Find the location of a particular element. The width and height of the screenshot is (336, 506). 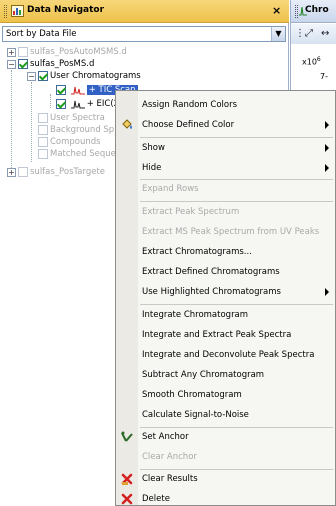

menu-item-set-anchor: Set Anchor is located at coordinates (225, 437).